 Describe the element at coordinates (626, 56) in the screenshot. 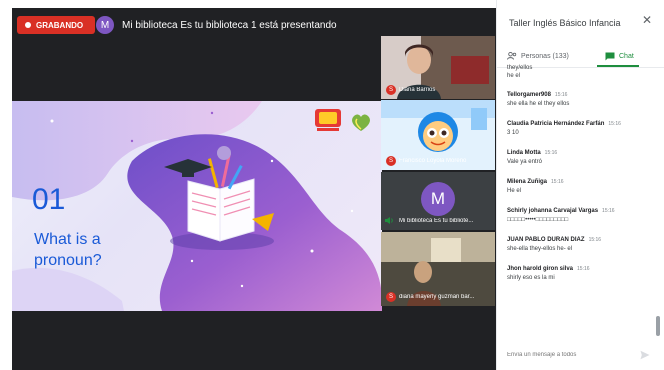

I see `tab-chat-label: Chat` at that location.